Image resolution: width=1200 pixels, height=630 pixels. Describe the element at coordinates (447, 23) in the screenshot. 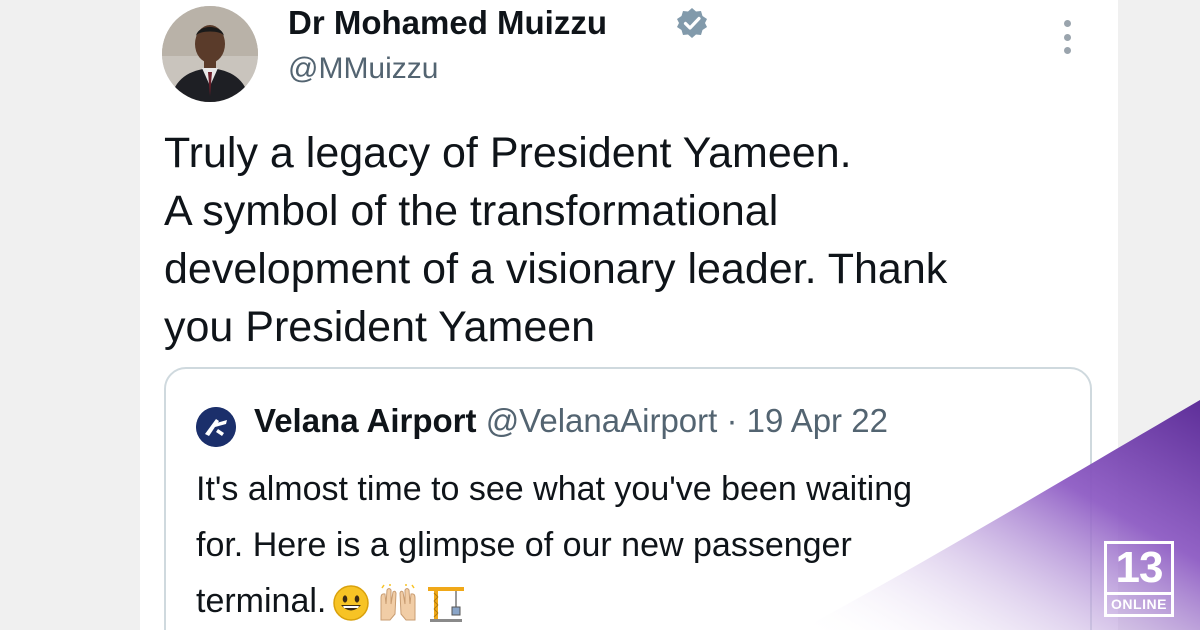

I see `author-display-name: Dr Mohamed Muizzu` at that location.